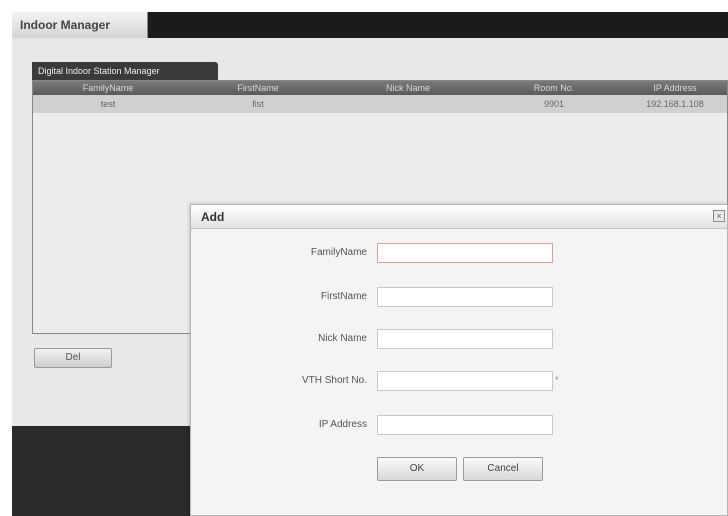 Image resolution: width=728 pixels, height=516 pixels. I want to click on cell-family-name: test, so click(108, 104).